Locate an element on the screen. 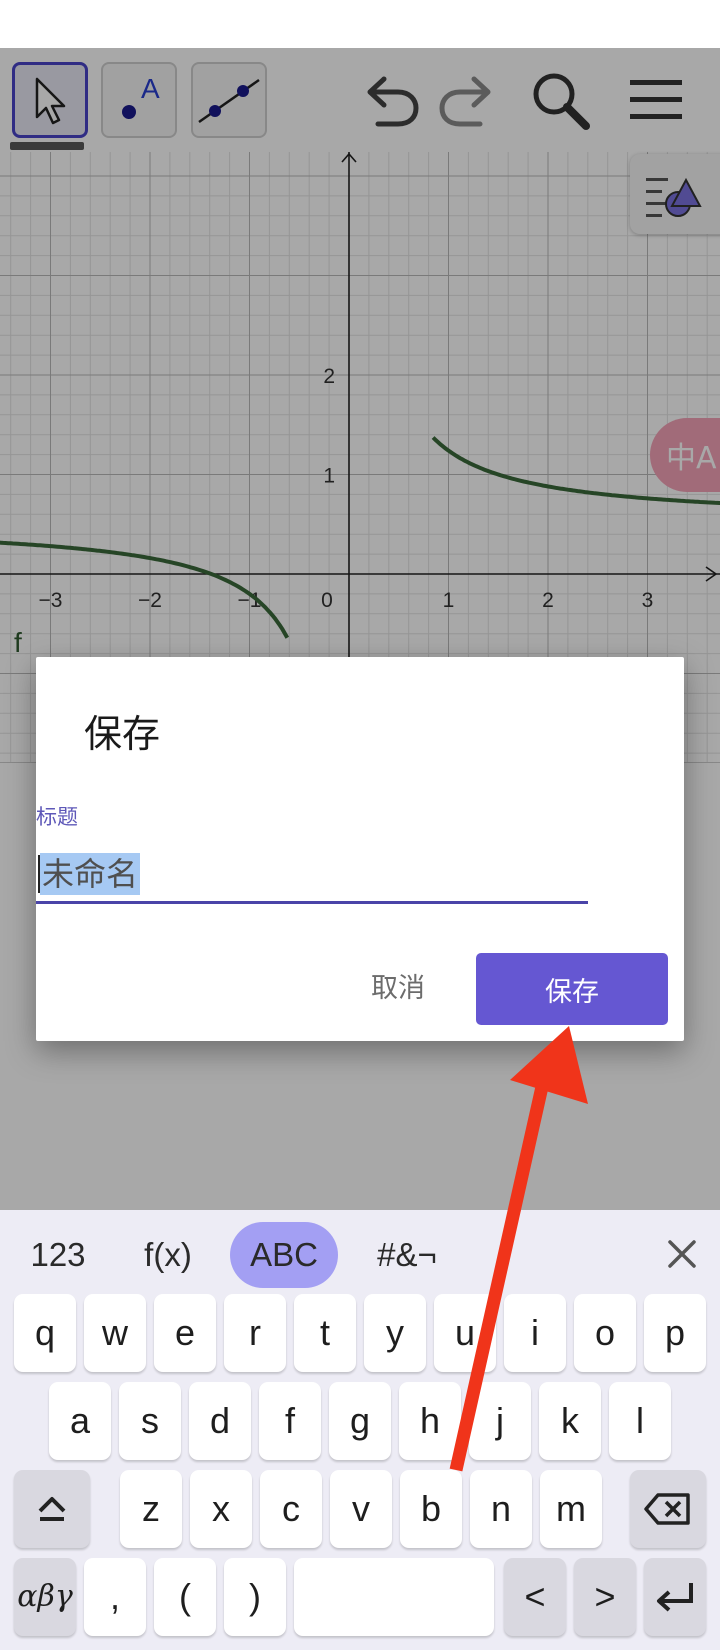 The height and width of the screenshot is (1650, 720). enter-icon is located at coordinates (675, 1597).